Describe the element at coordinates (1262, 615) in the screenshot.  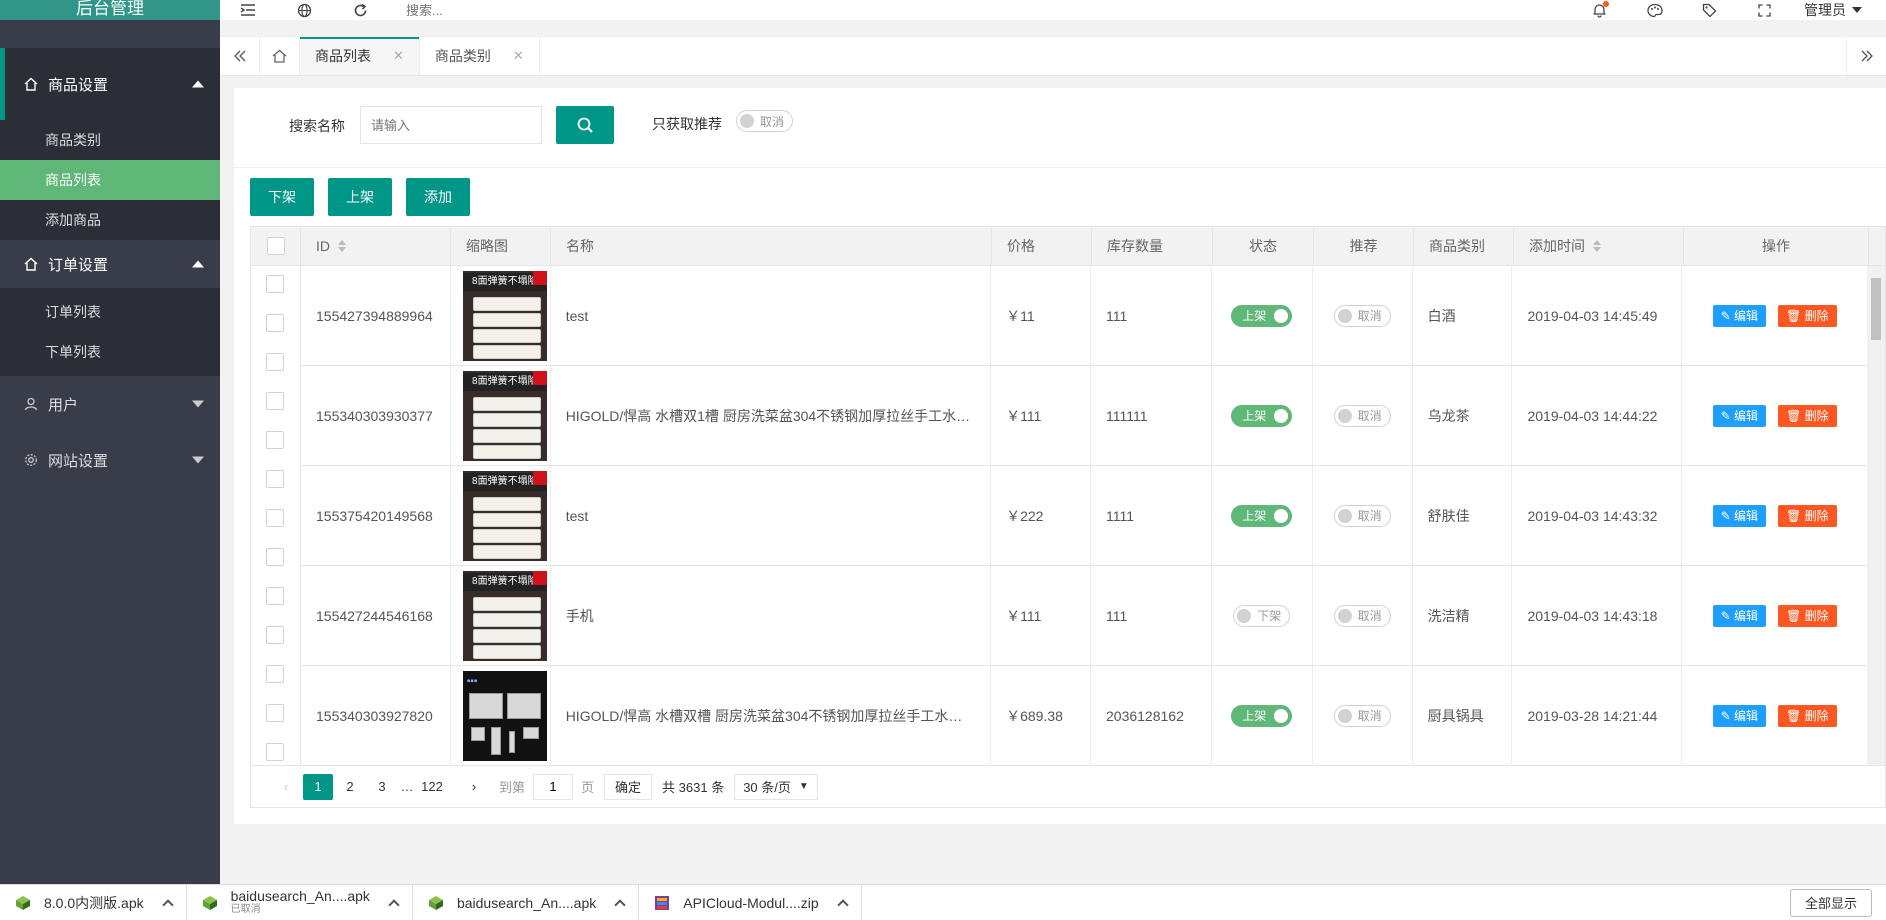
I see `status-toggle: 下架` at that location.